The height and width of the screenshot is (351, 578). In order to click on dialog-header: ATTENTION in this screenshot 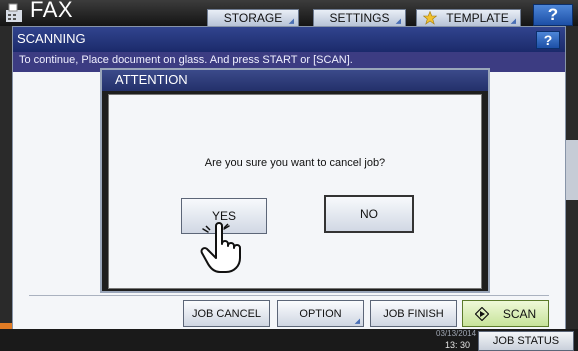, I will do `click(295, 80)`.